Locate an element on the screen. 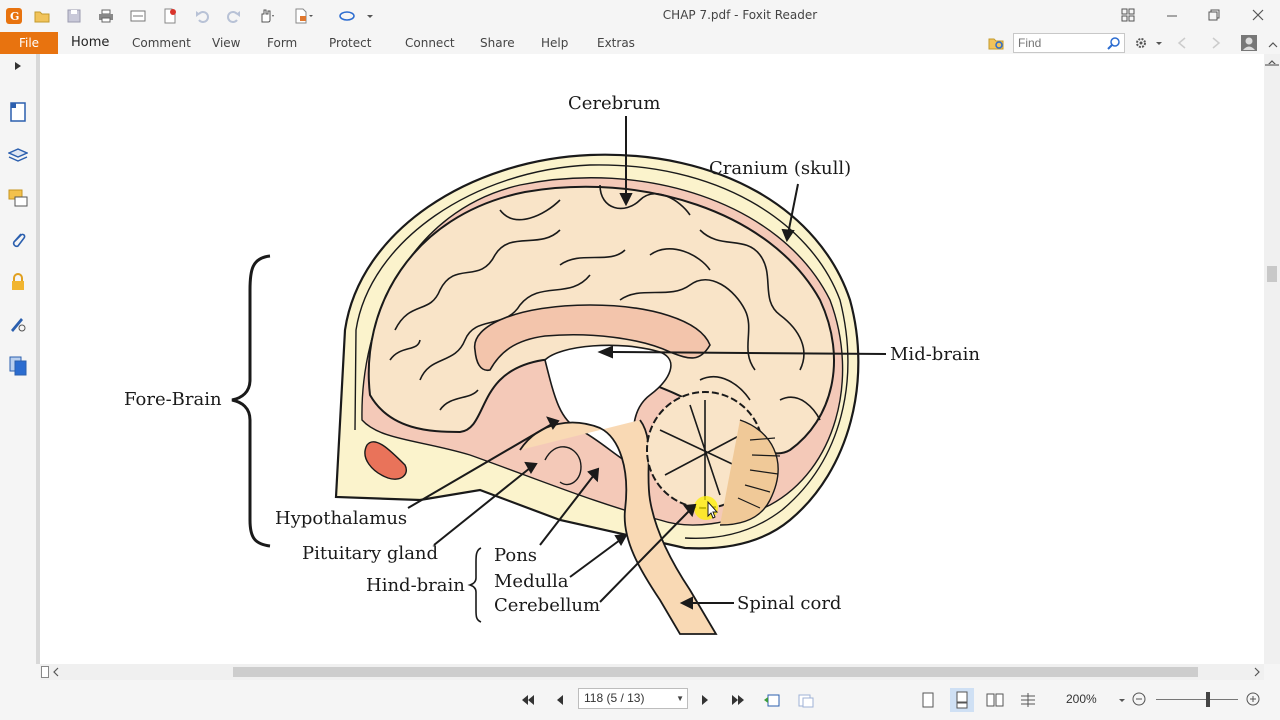 The width and height of the screenshot is (1280, 720). continuous-view-icon is located at coordinates (962, 700).